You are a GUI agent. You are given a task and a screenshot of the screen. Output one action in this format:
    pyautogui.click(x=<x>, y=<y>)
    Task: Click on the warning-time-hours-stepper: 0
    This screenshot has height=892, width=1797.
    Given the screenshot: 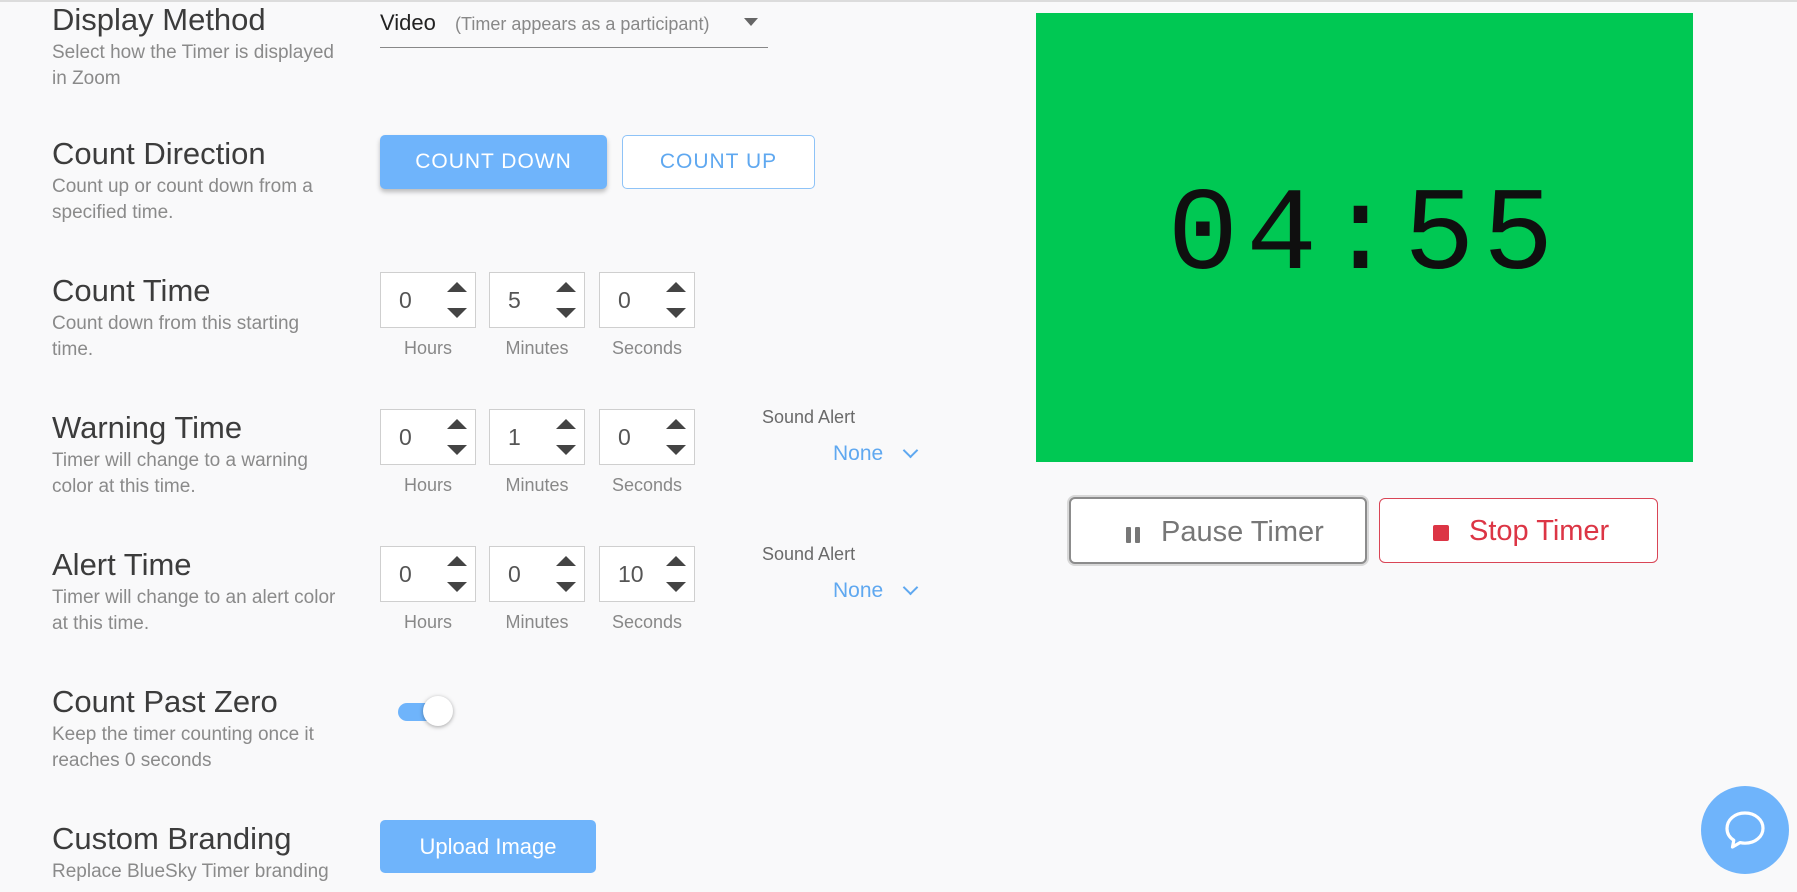 What is the action you would take?
    pyautogui.click(x=428, y=437)
    